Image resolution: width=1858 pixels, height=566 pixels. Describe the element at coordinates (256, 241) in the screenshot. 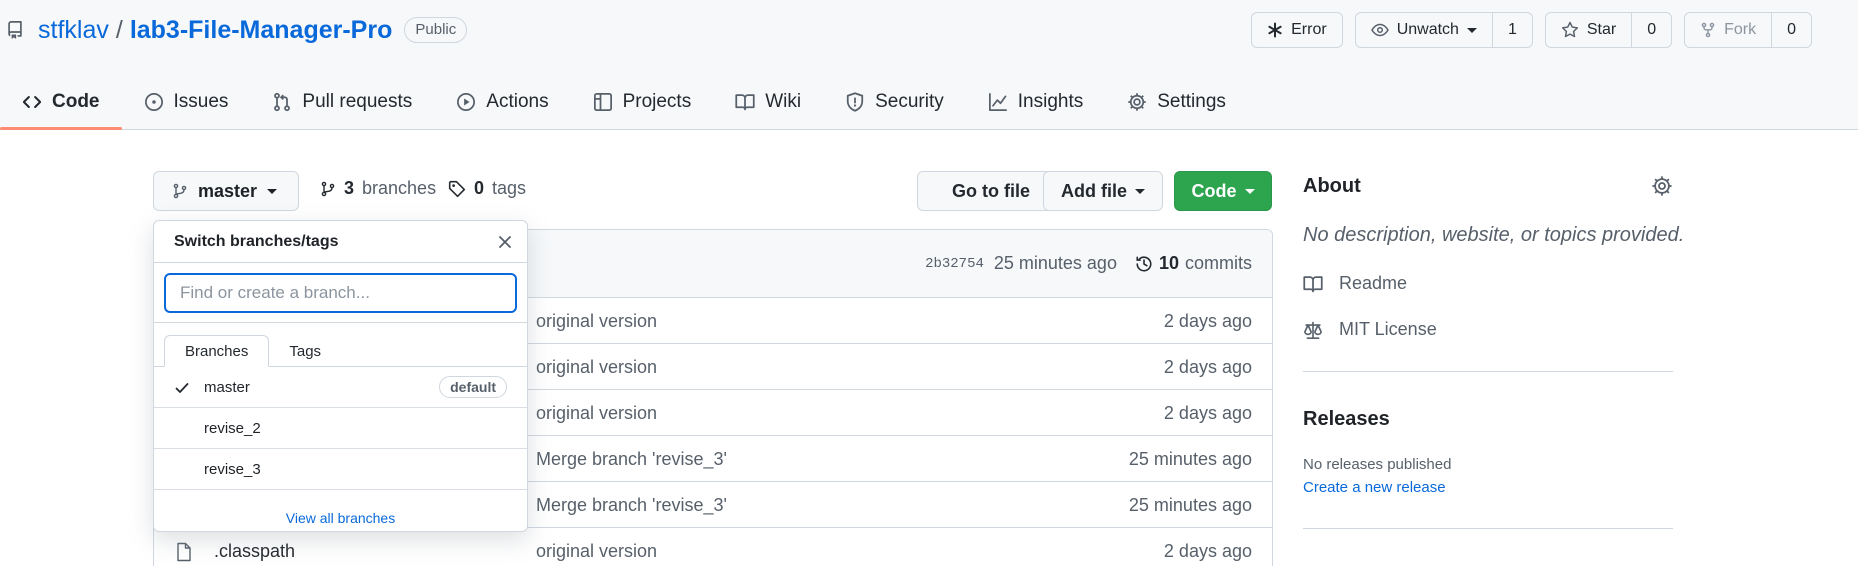

I see `popover-title: Switch branches/tags` at that location.